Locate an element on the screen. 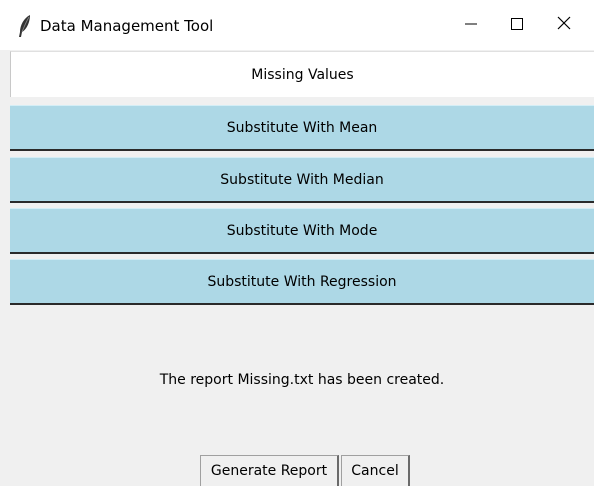  status-message: The report Missing.txt has been created. is located at coordinates (302, 380).